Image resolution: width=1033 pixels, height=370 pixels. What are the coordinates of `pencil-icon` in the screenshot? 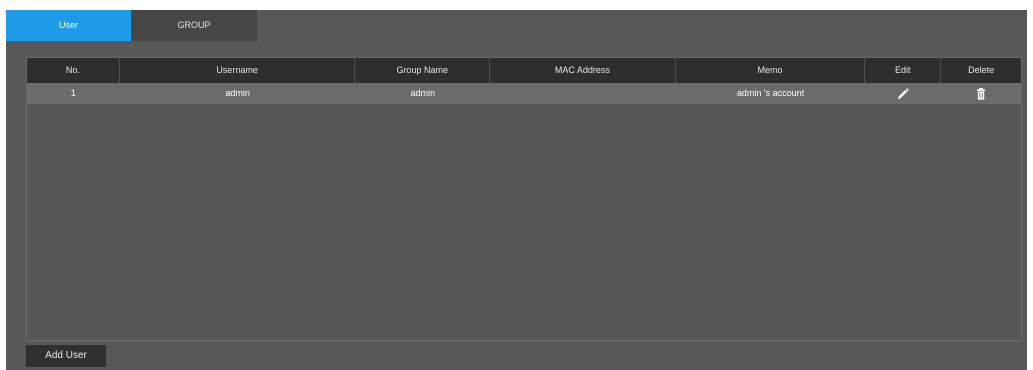 It's located at (903, 94).